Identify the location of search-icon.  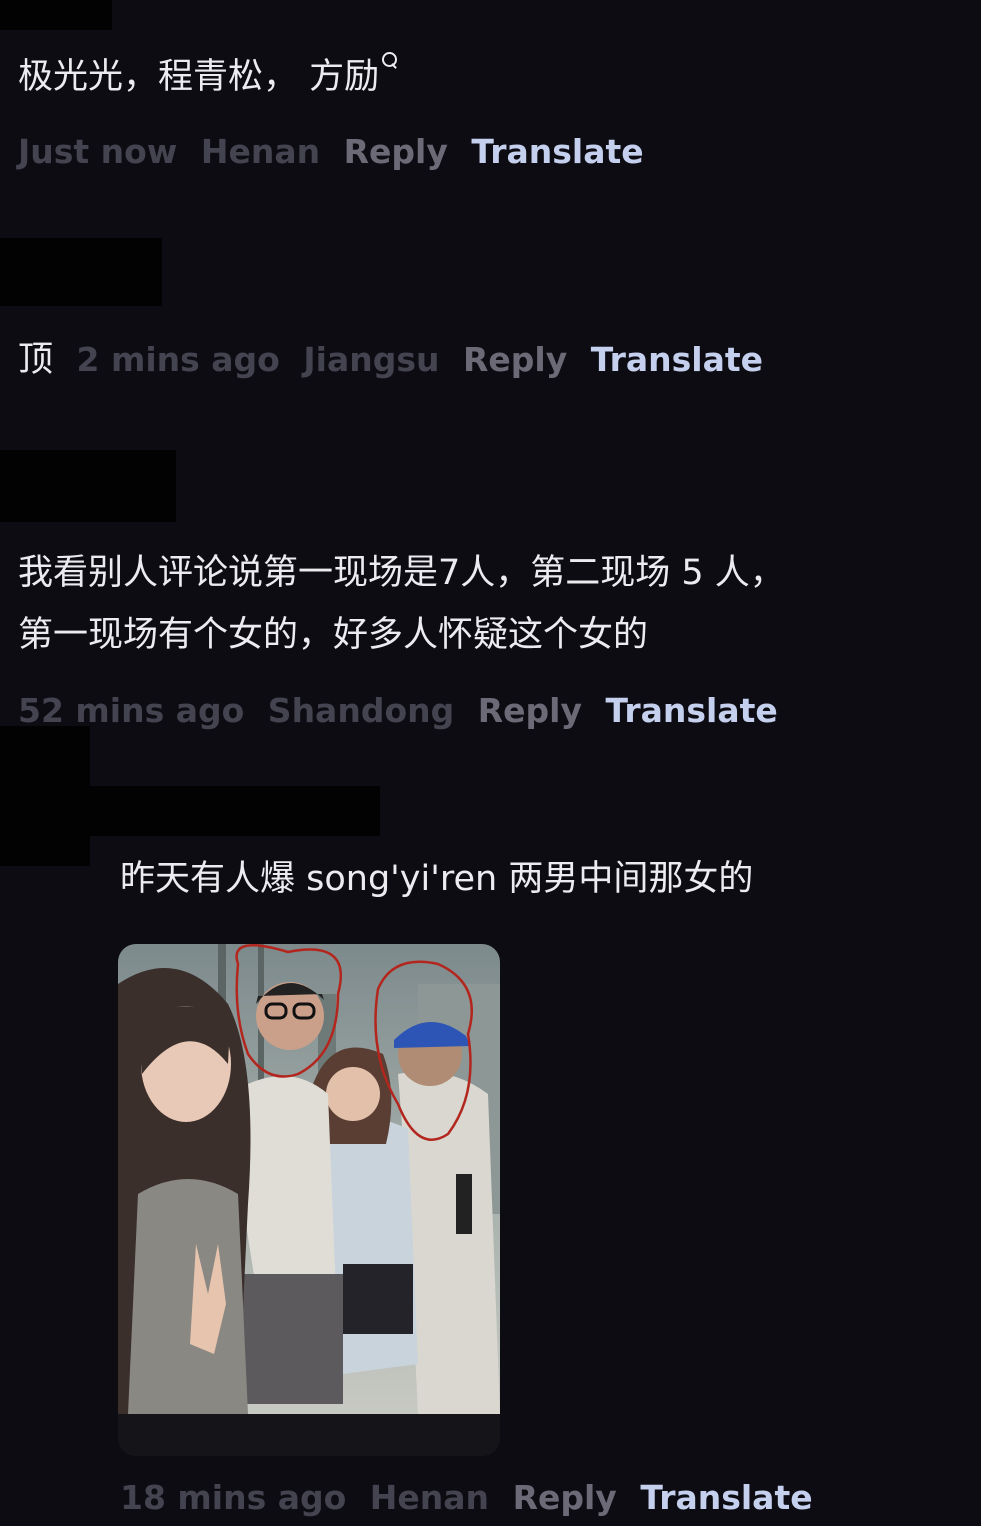
(390, 59).